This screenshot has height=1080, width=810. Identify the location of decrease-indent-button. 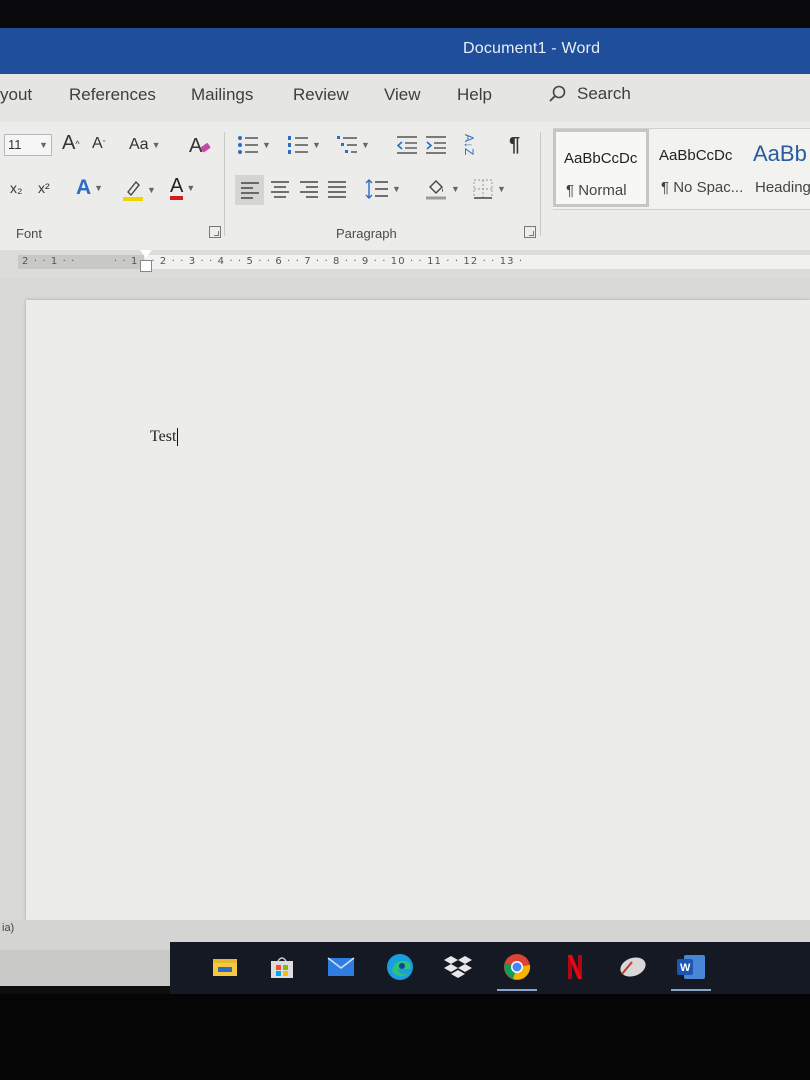
(407, 145).